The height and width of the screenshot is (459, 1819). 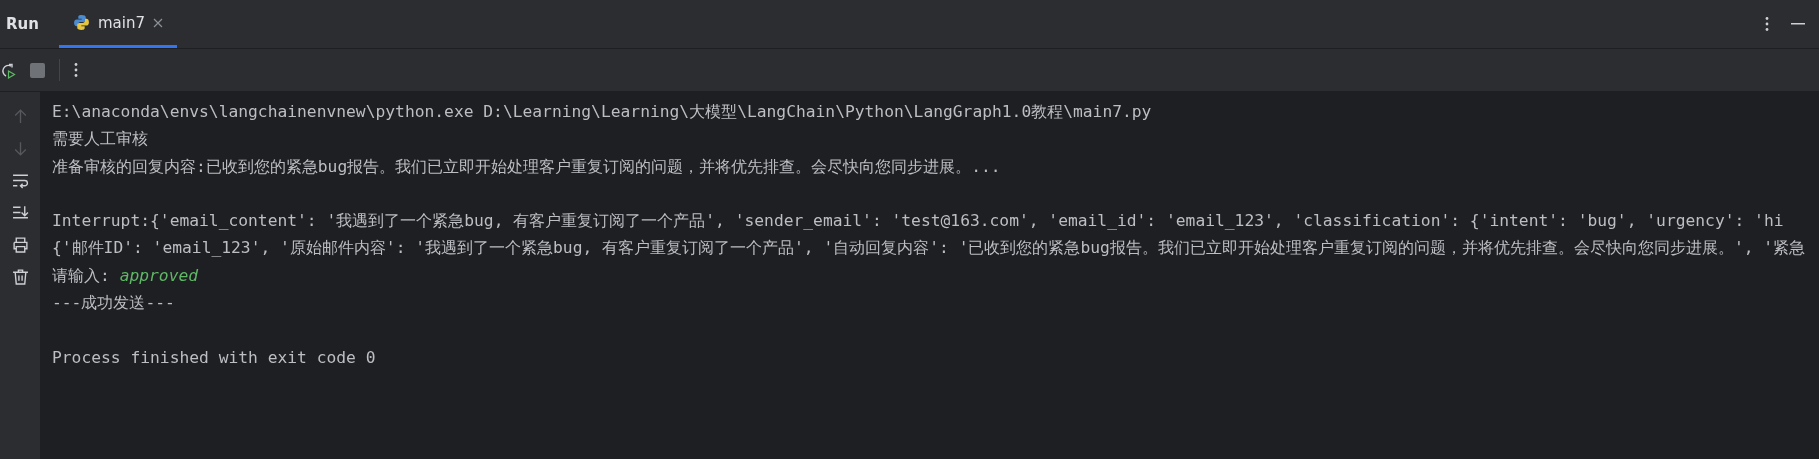 I want to click on python-icon, so click(x=81, y=22).